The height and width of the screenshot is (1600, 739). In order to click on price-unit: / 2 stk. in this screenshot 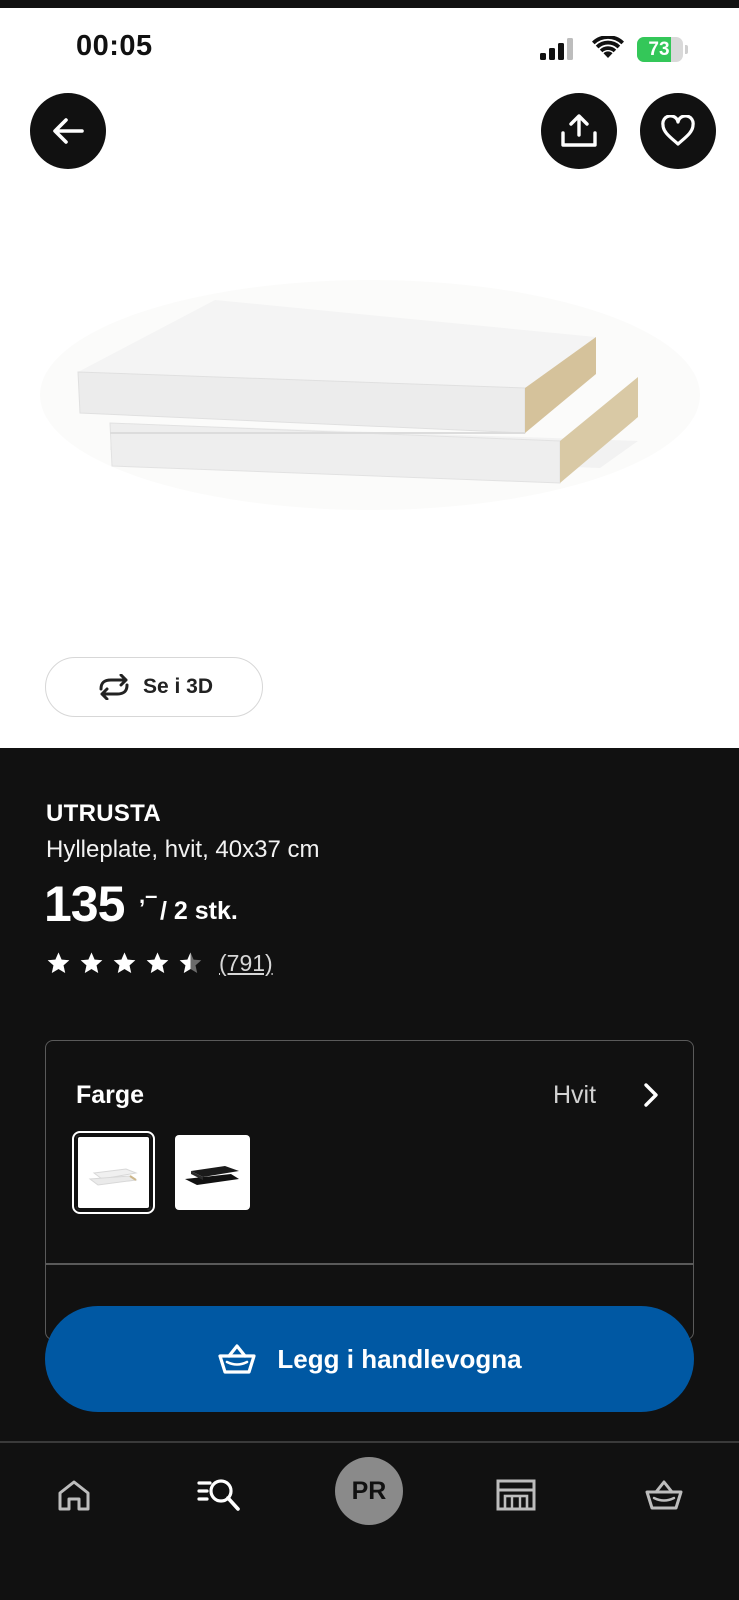, I will do `click(199, 911)`.